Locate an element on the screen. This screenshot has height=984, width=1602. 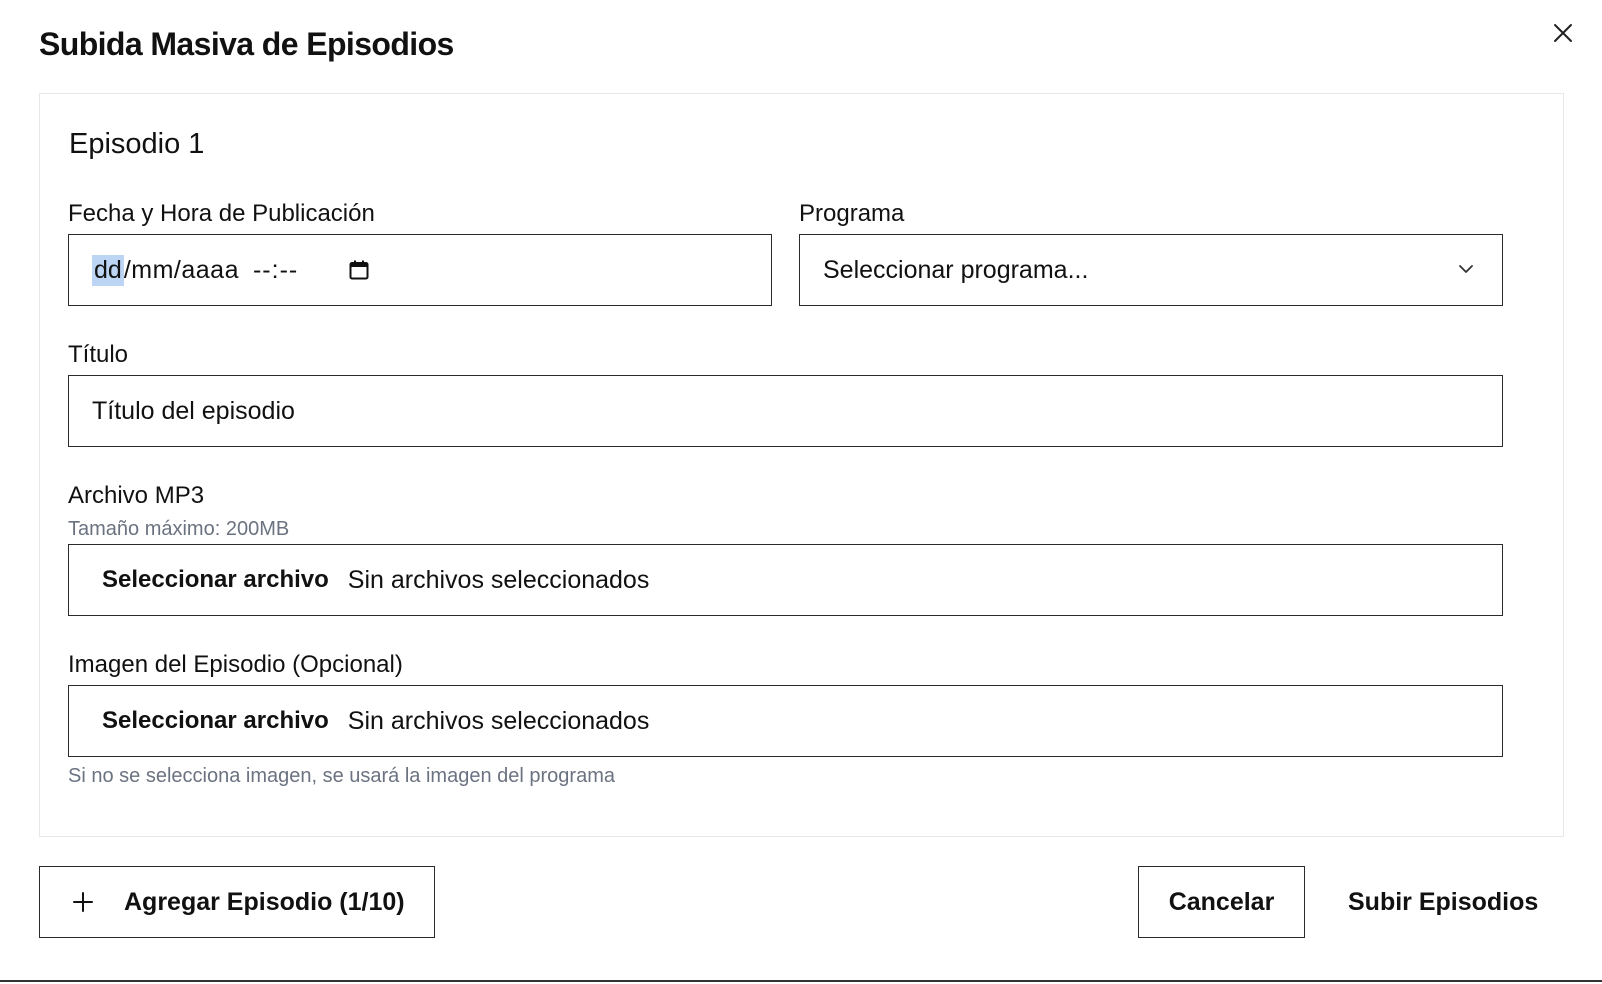
mp3-file-label: Archivo MP3 is located at coordinates (136, 495).